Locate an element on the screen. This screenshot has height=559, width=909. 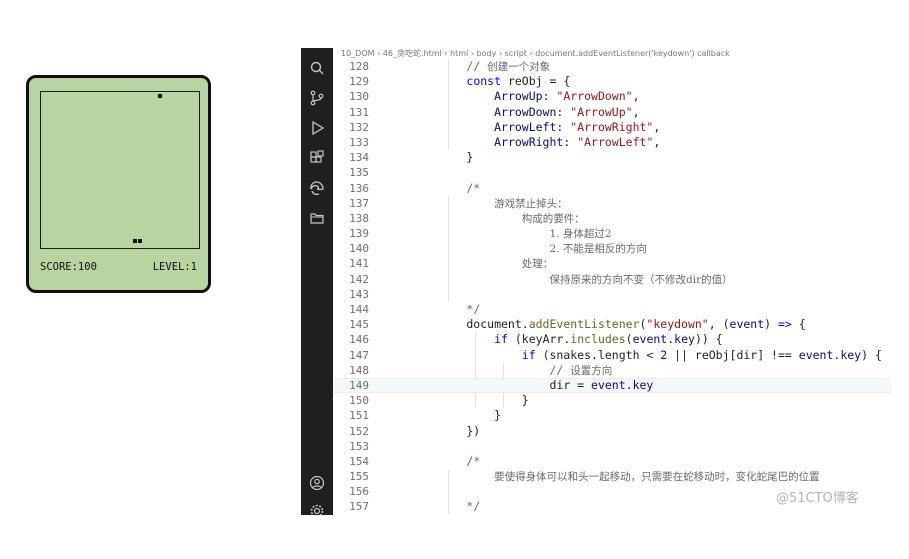
code-line: 135 is located at coordinates (612, 172).